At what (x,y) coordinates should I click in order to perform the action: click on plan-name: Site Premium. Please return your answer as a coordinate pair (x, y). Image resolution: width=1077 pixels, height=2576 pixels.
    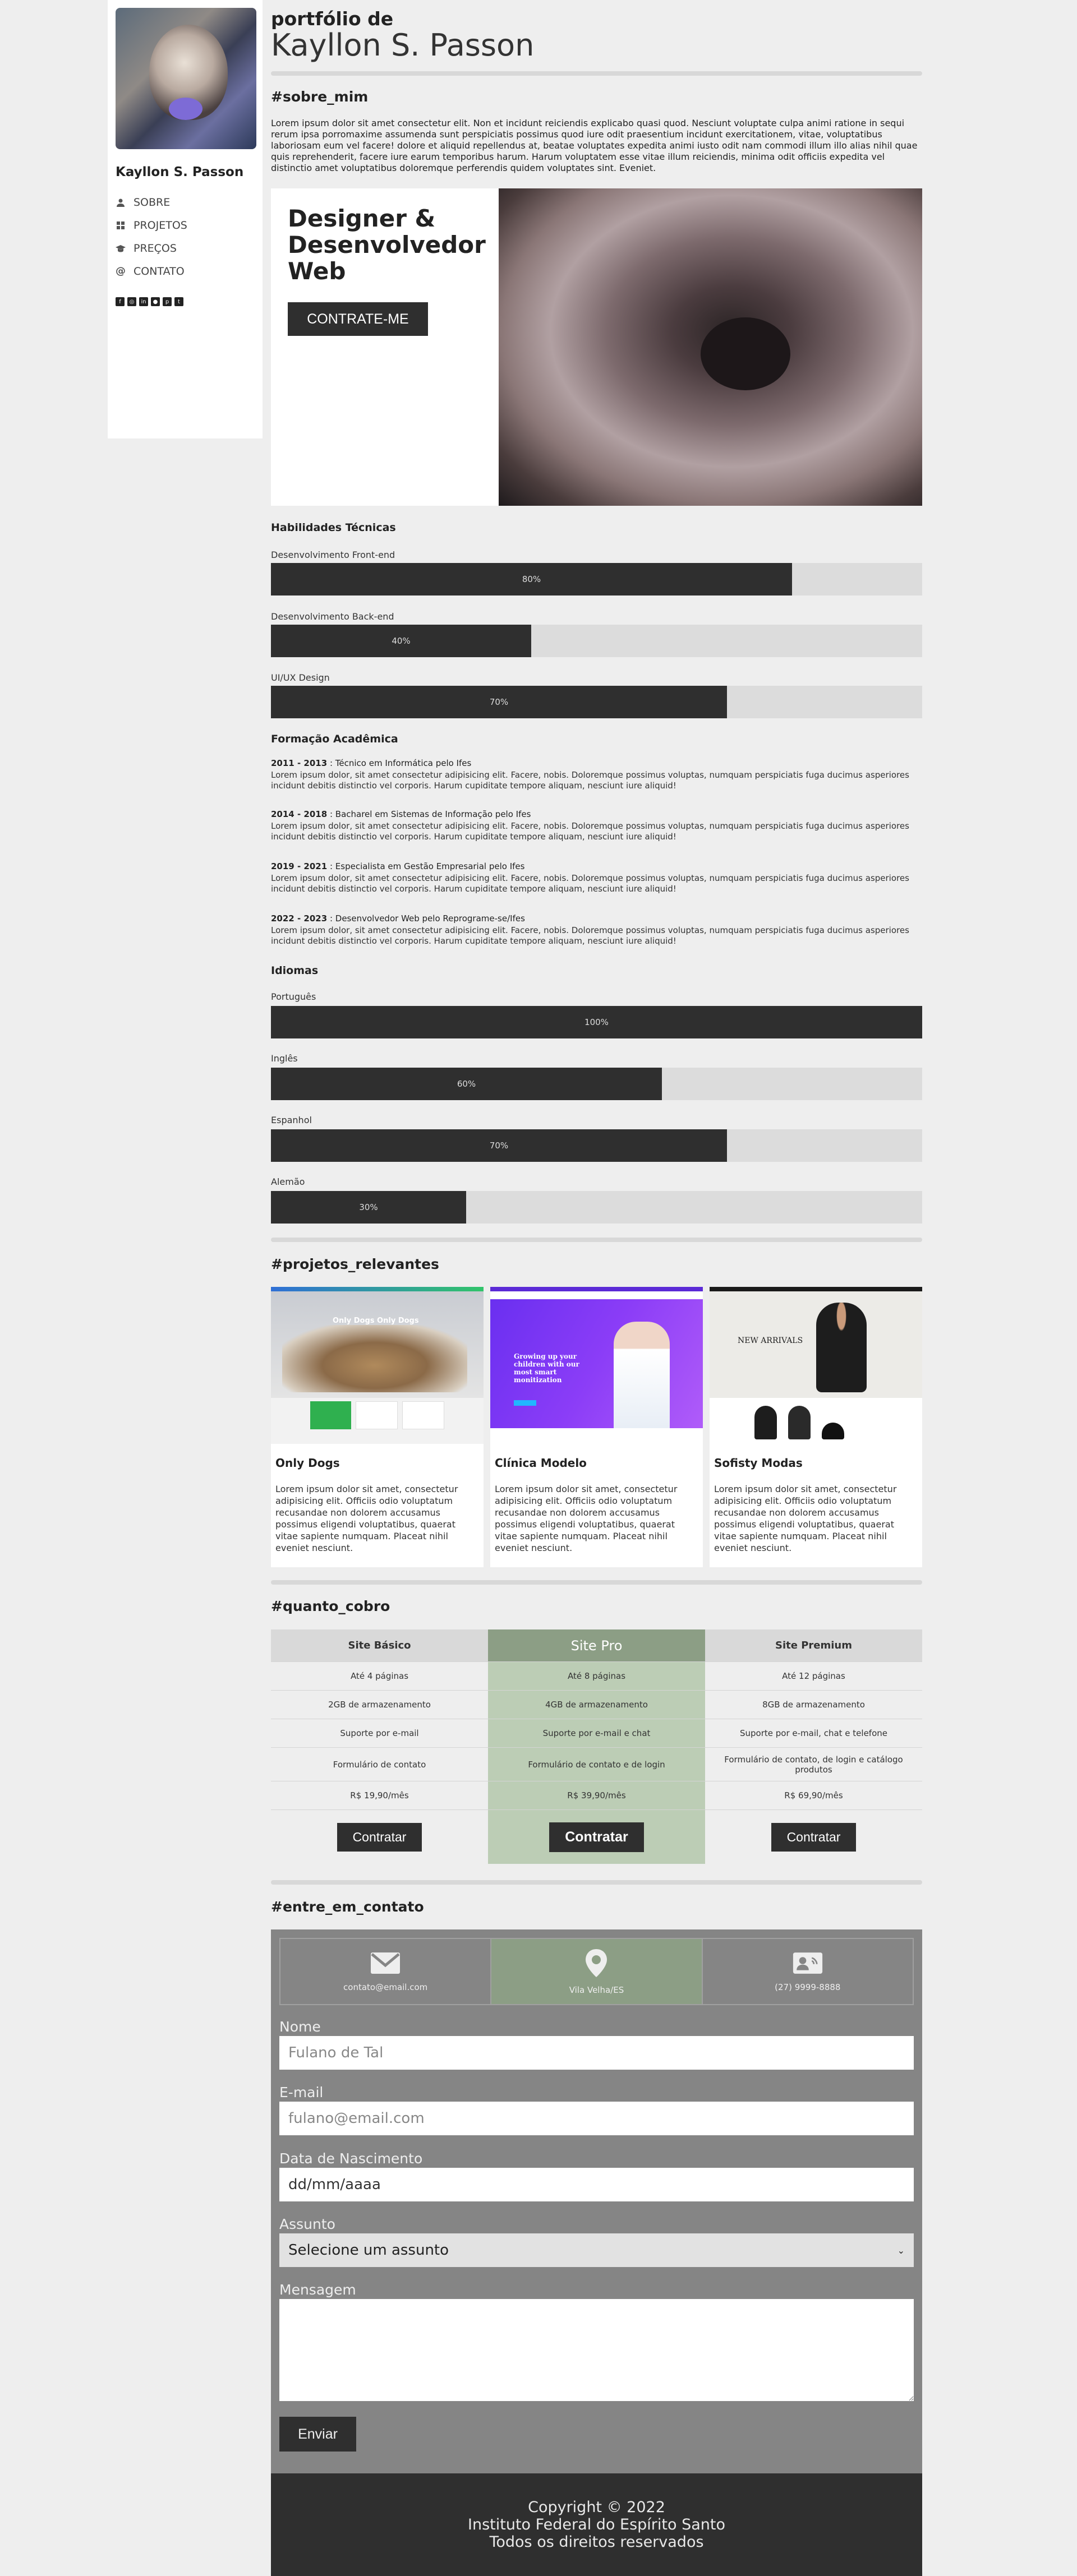
    Looking at the image, I should click on (813, 1645).